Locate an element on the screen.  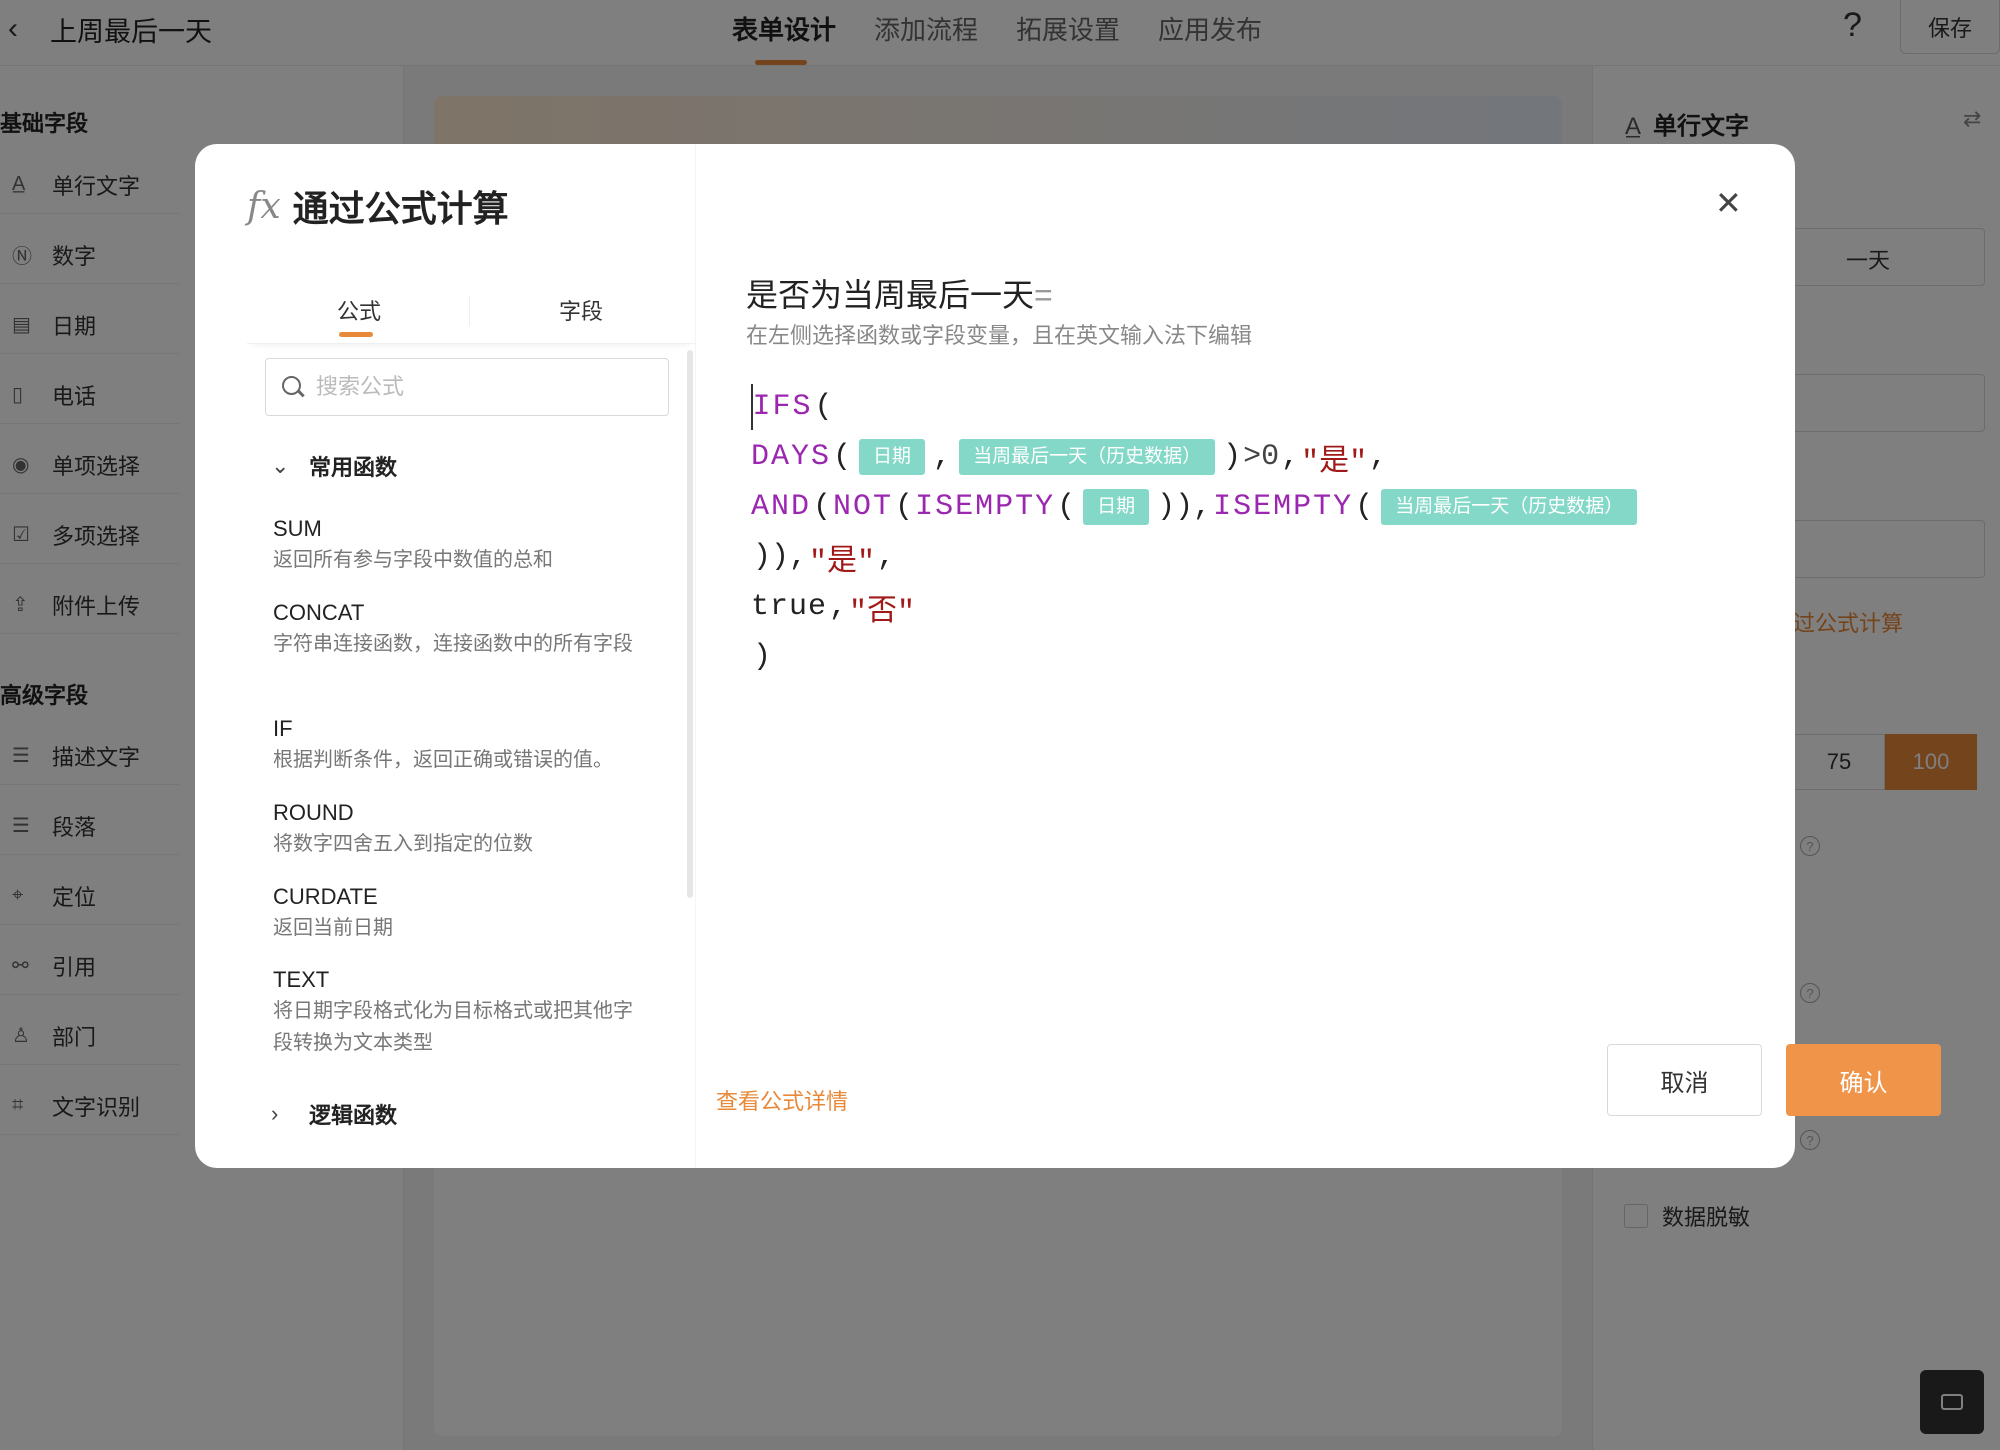
group-common-functions: ⌄ 常用函数 is located at coordinates (334, 466).